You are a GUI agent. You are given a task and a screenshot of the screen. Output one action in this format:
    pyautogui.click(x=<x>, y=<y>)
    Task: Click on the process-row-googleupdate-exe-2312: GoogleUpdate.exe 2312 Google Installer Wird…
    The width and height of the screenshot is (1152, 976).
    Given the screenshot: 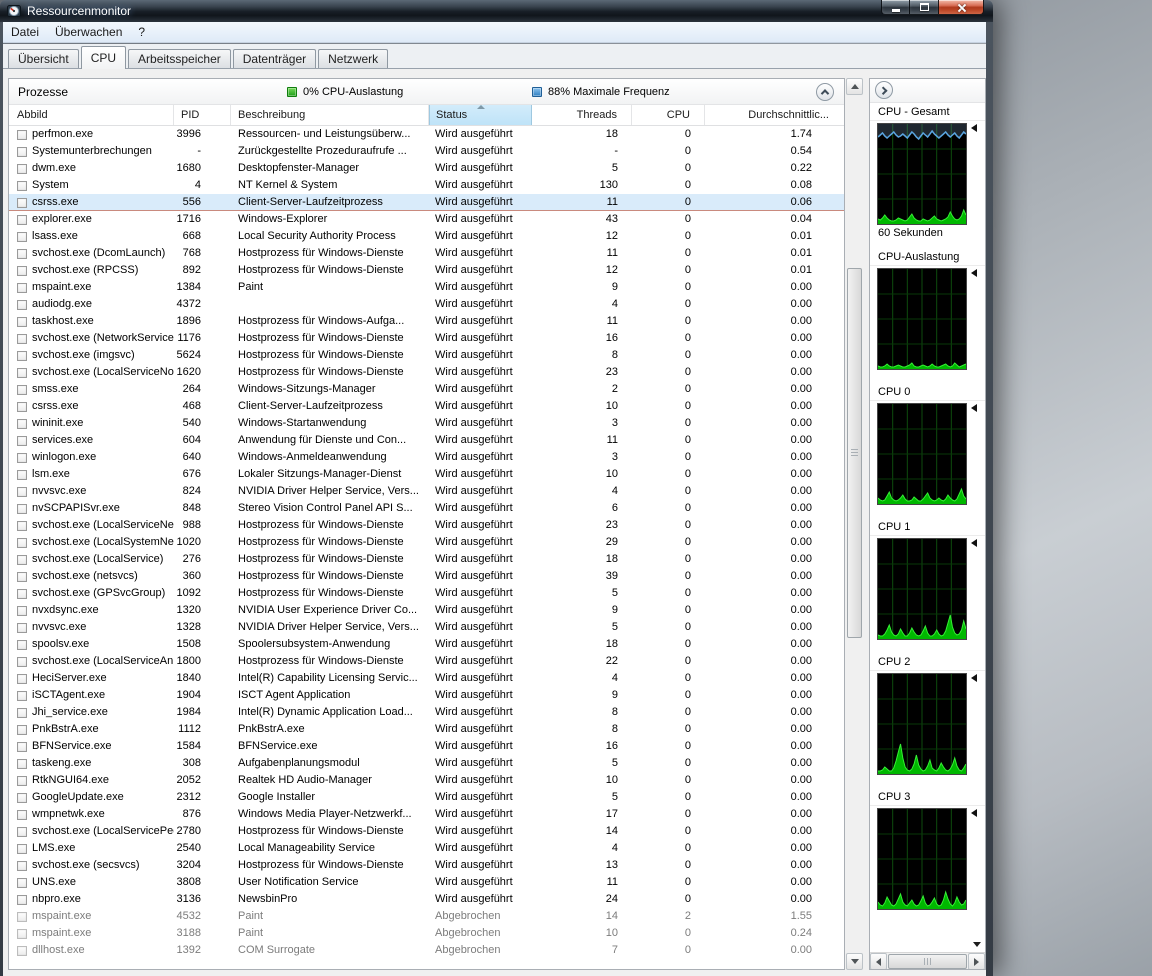 What is the action you would take?
    pyautogui.click(x=426, y=797)
    